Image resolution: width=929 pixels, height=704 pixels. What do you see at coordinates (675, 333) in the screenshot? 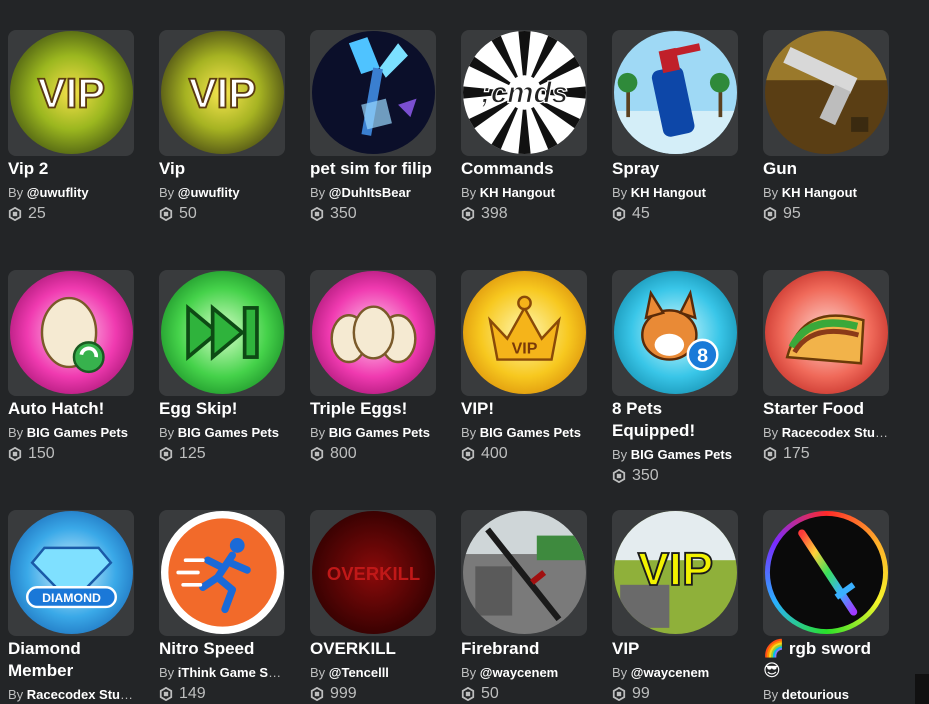
I see `item-thumbnail: 8` at bounding box center [675, 333].